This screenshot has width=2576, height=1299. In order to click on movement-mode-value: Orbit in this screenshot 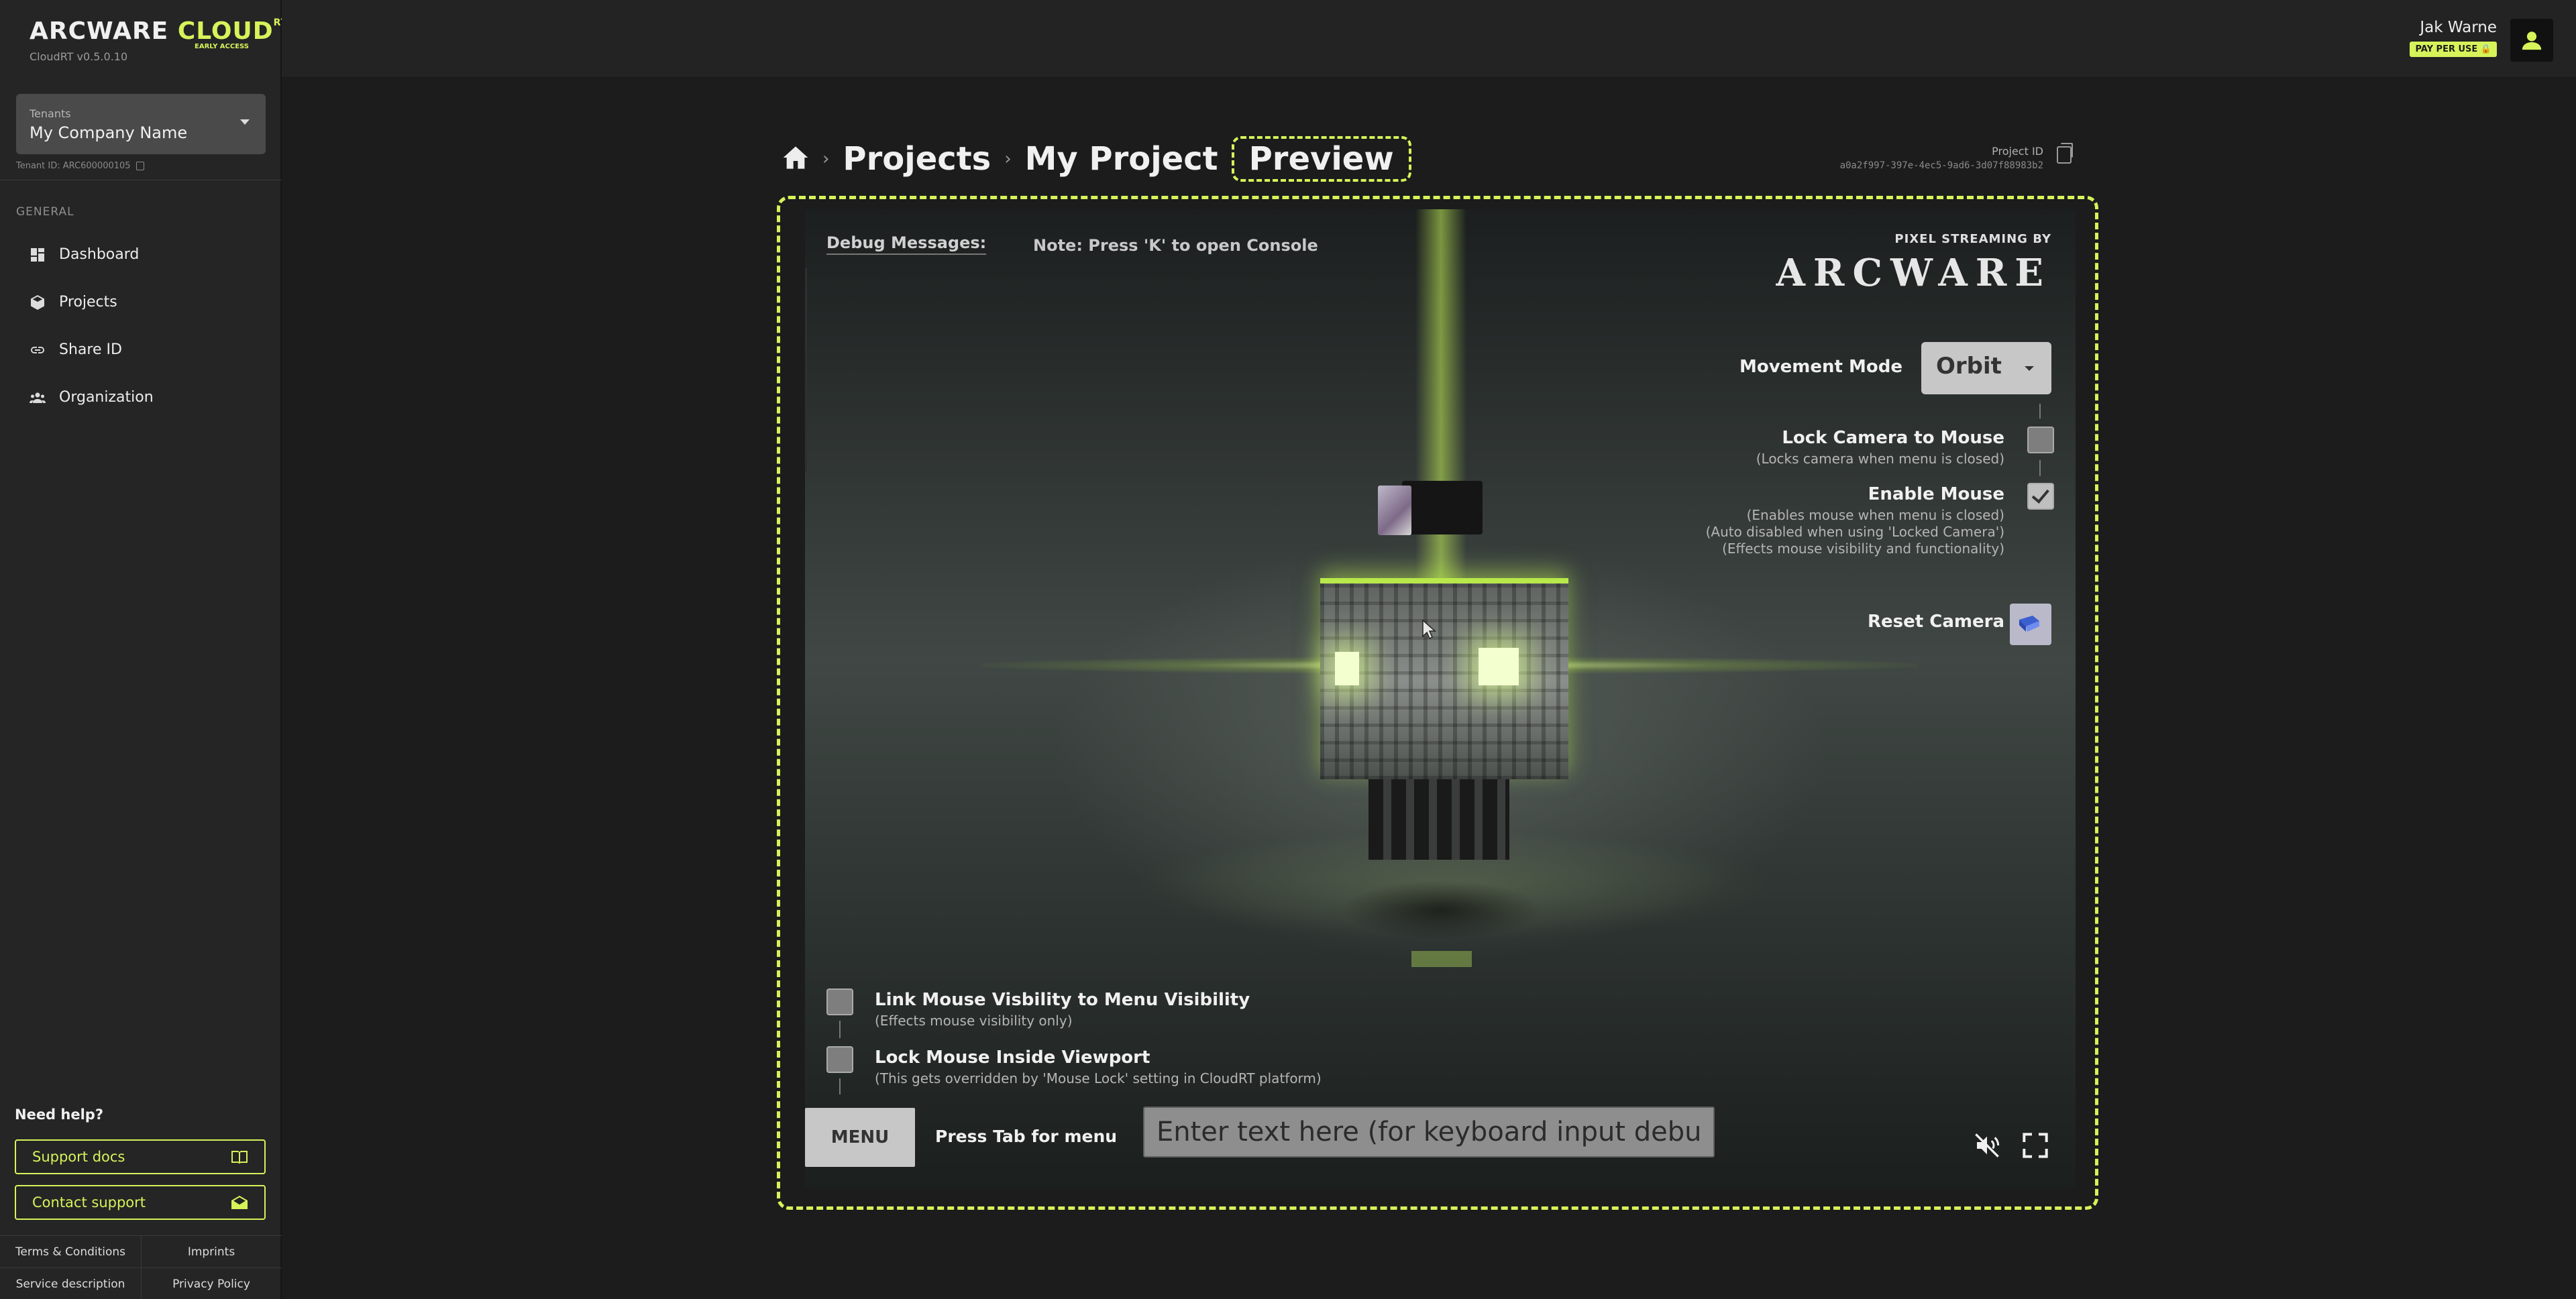, I will do `click(1969, 367)`.